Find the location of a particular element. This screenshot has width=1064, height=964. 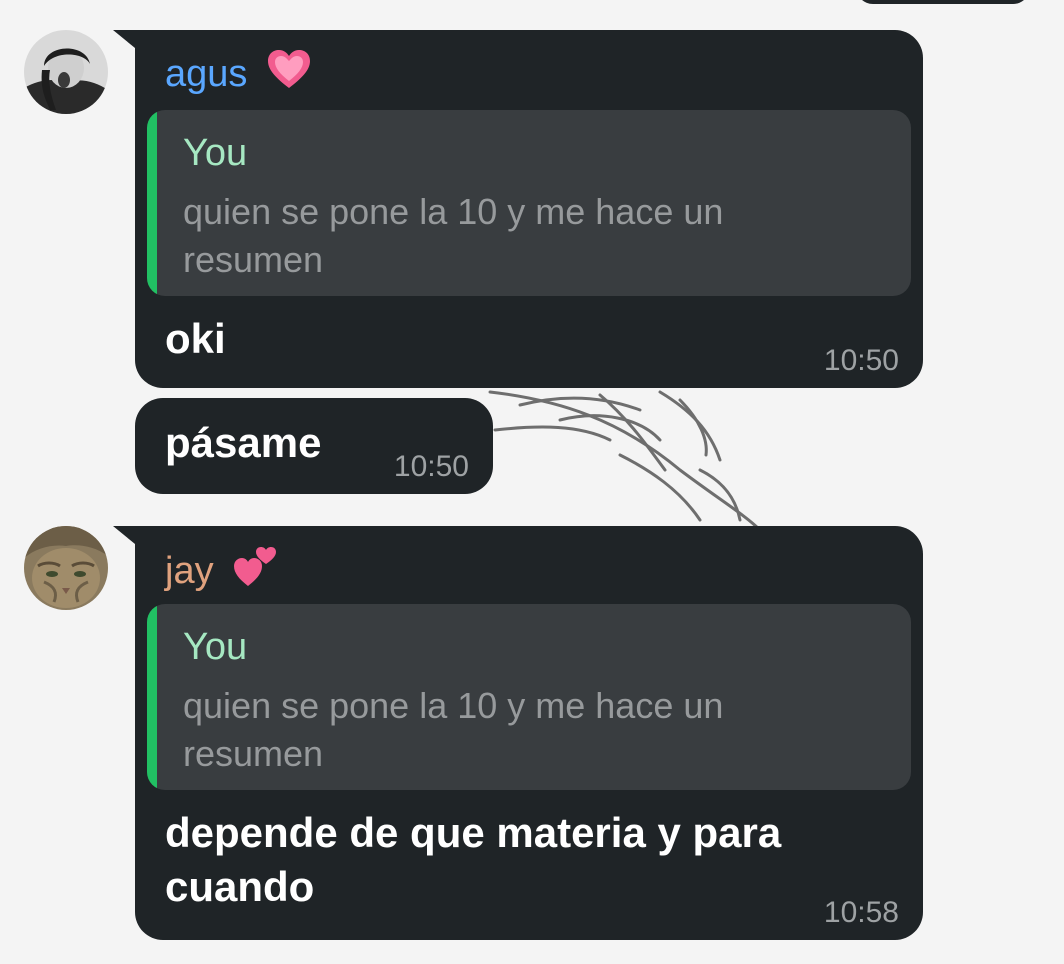

sender-name-row: agus is located at coordinates (238, 74).